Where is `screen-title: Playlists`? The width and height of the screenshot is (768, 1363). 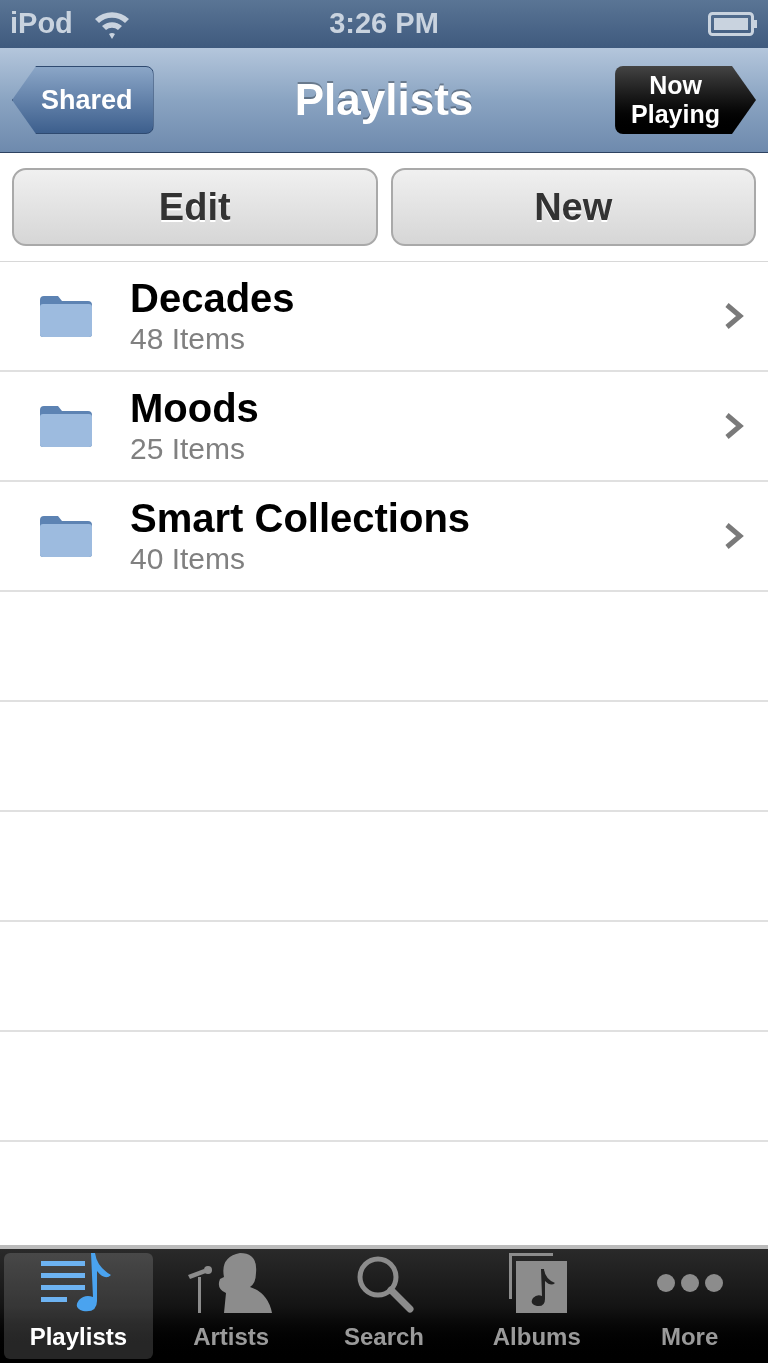
screen-title: Playlists is located at coordinates (384, 100).